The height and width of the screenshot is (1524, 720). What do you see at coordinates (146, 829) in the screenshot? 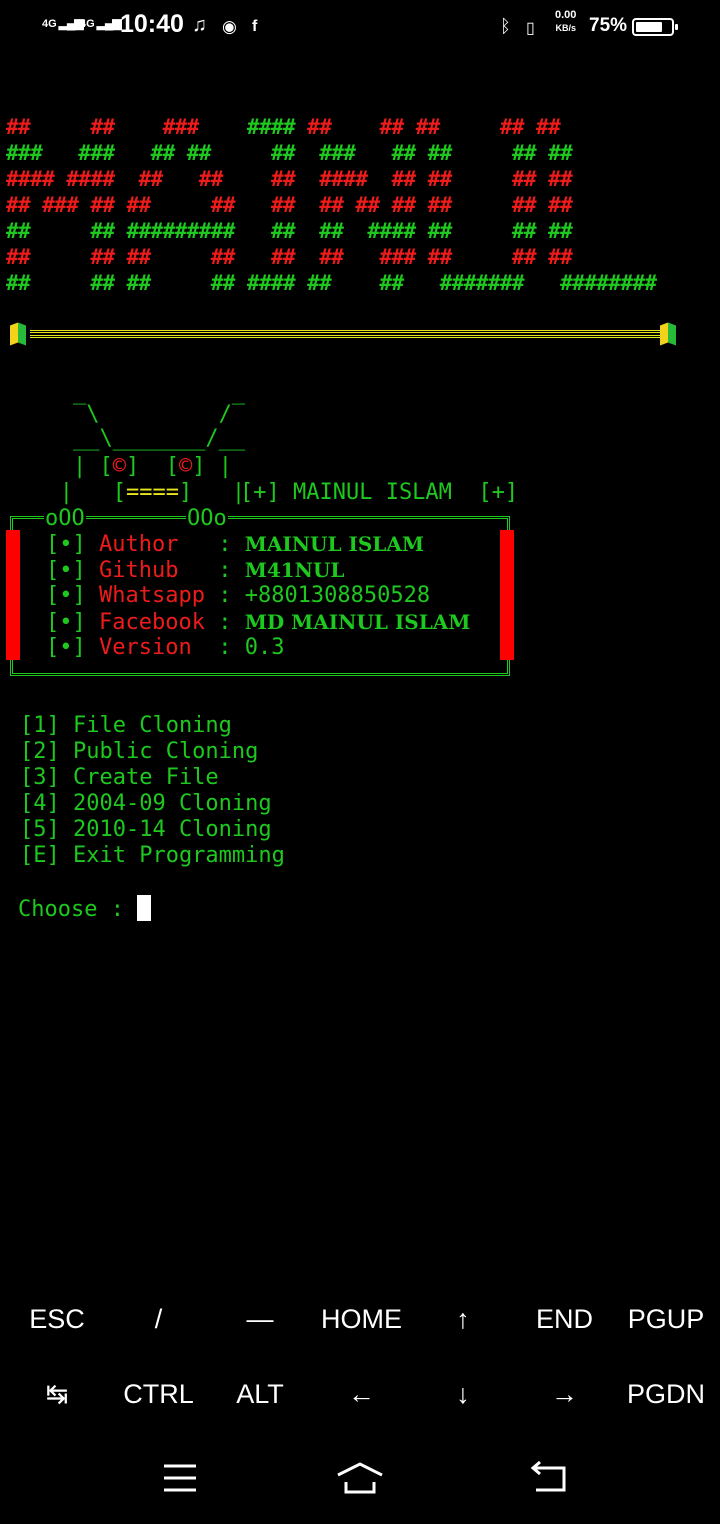
I see `menu-item: [5] 2010-14 Cloning` at bounding box center [146, 829].